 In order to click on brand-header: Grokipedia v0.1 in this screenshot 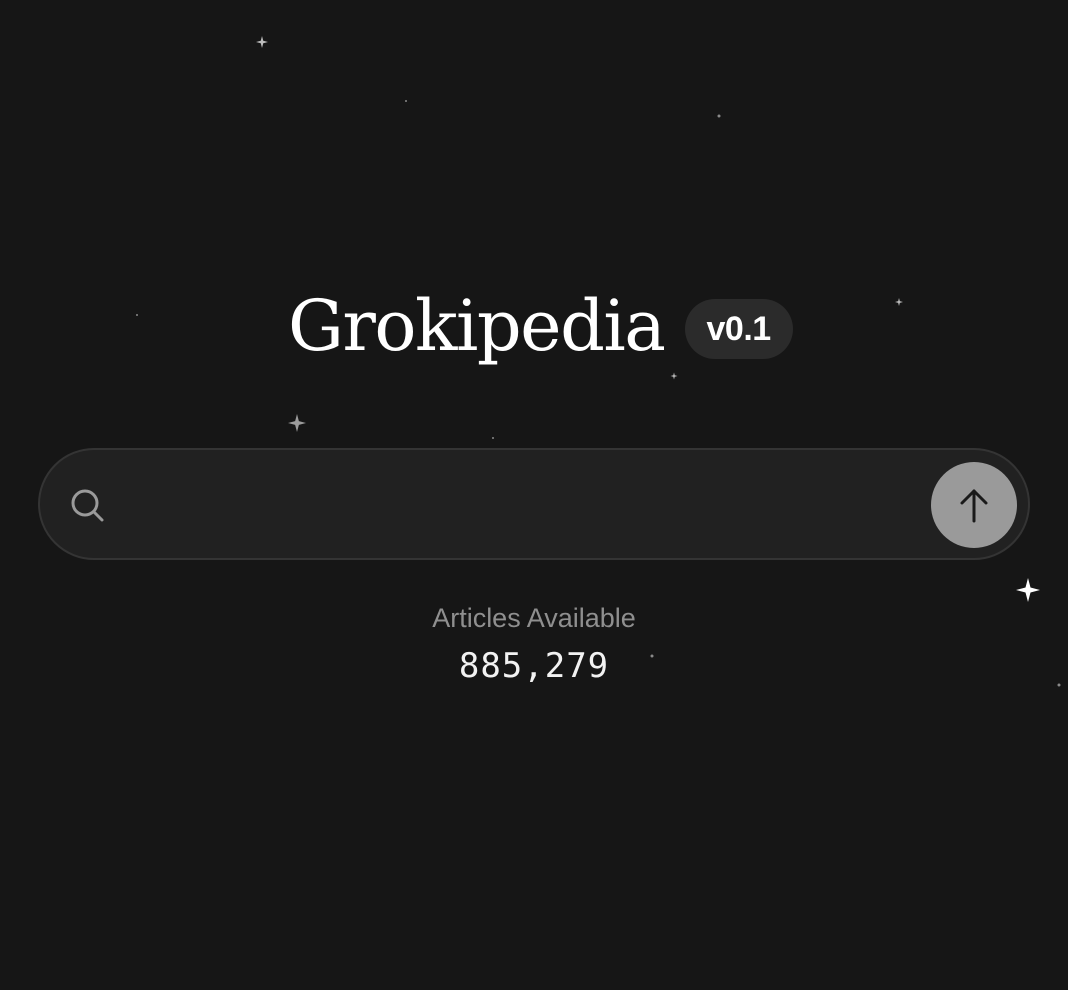, I will do `click(540, 329)`.